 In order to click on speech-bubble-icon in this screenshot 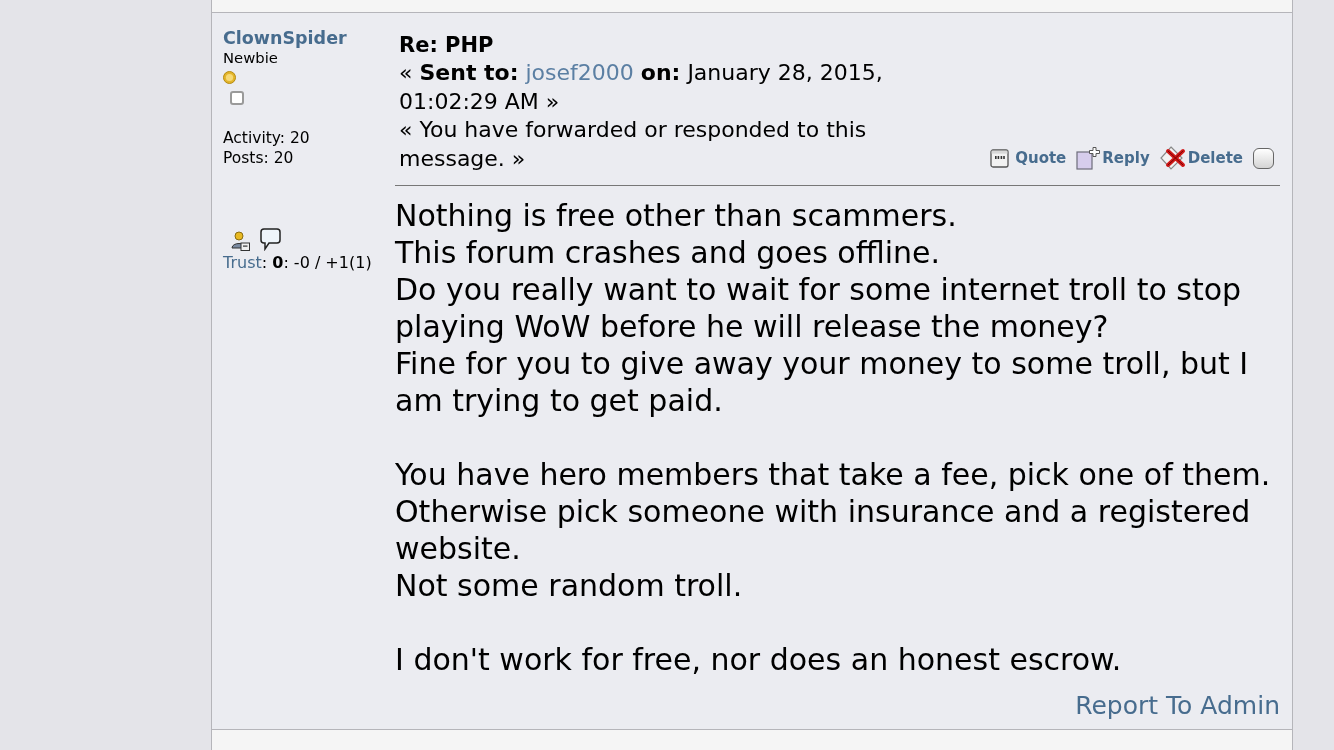, I will do `click(270, 239)`.